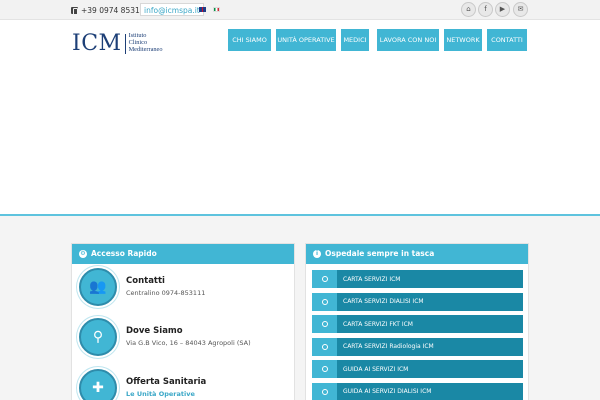 The image size is (600, 400). What do you see at coordinates (124, 253) in the screenshot?
I see `quick-access-title: Accesso Rapido` at bounding box center [124, 253].